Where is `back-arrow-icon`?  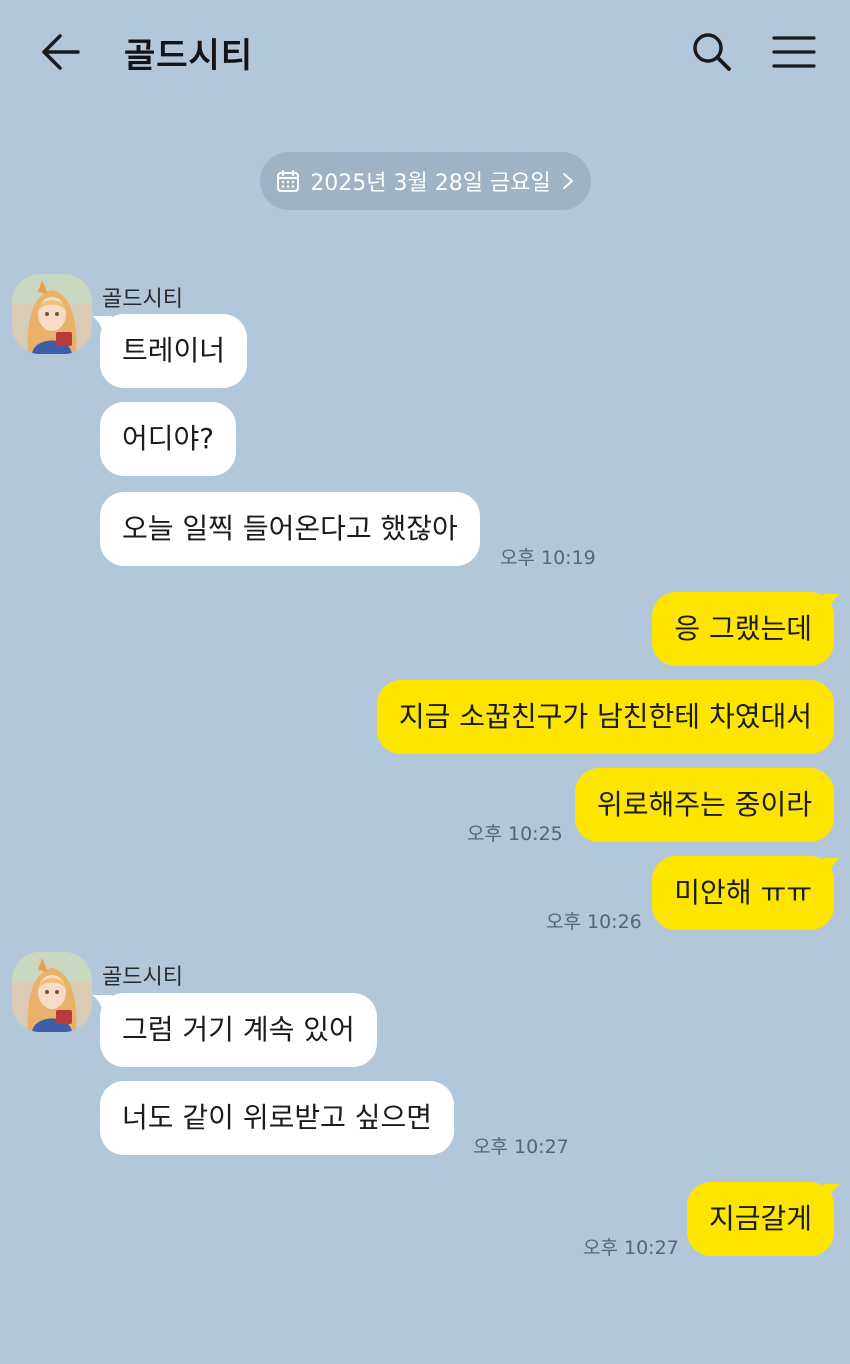
back-arrow-icon is located at coordinates (61, 52).